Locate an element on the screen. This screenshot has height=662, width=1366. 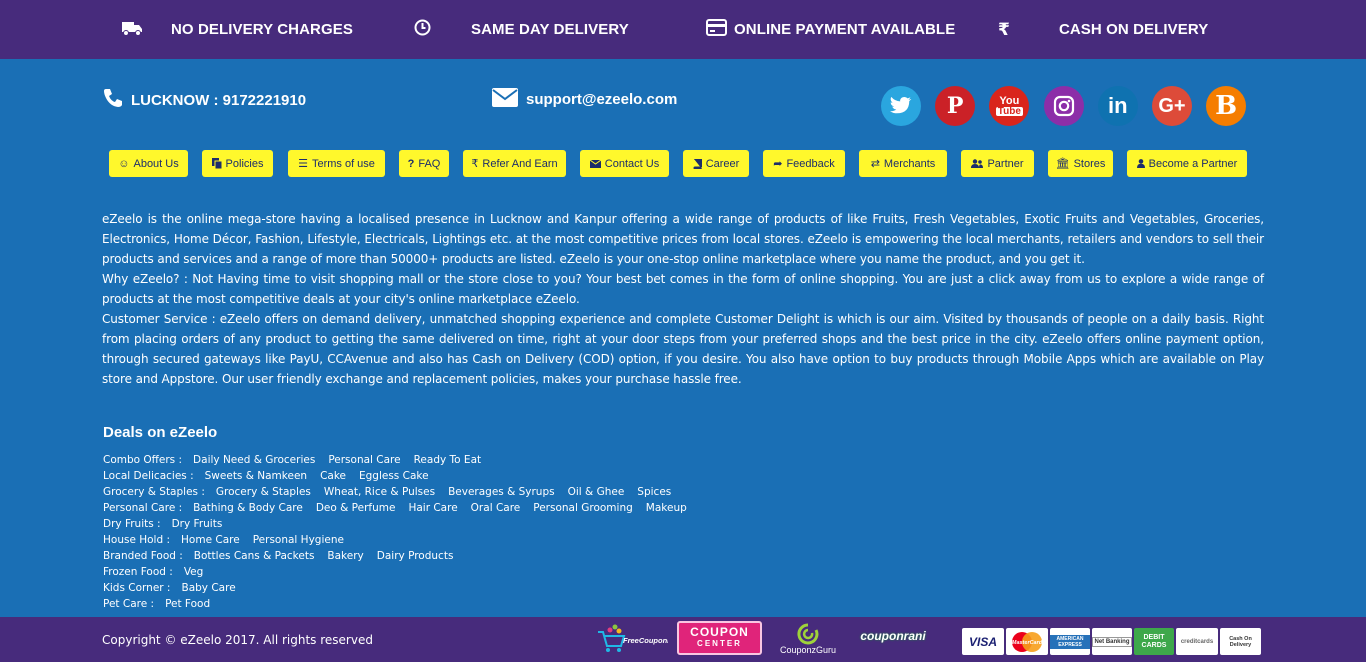
nav-become-a-partner: Become a Partner is located at coordinates (1187, 163).